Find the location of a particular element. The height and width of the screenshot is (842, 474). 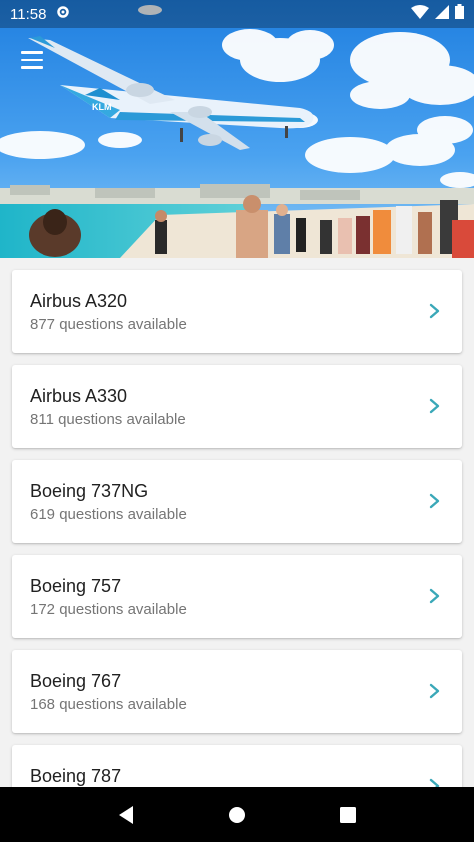

settings-gear-icon is located at coordinates (63, 14).